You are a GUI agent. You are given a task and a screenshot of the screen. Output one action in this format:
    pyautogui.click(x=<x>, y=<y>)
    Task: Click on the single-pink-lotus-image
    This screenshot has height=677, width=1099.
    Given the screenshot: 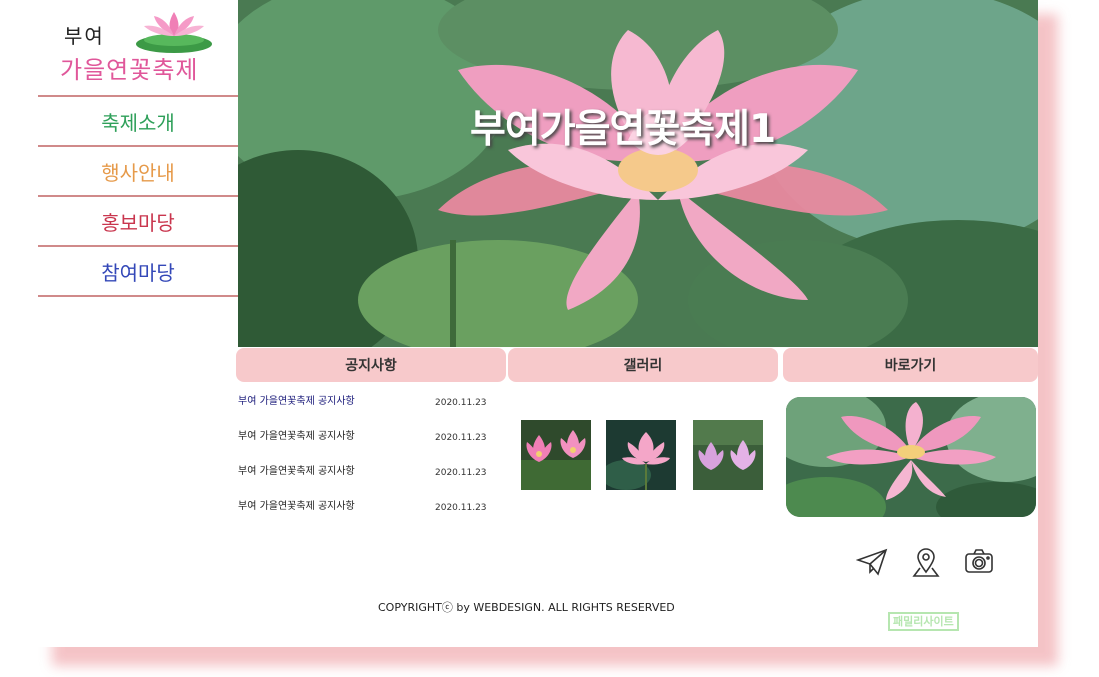 What is the action you would take?
    pyautogui.click(x=641, y=455)
    